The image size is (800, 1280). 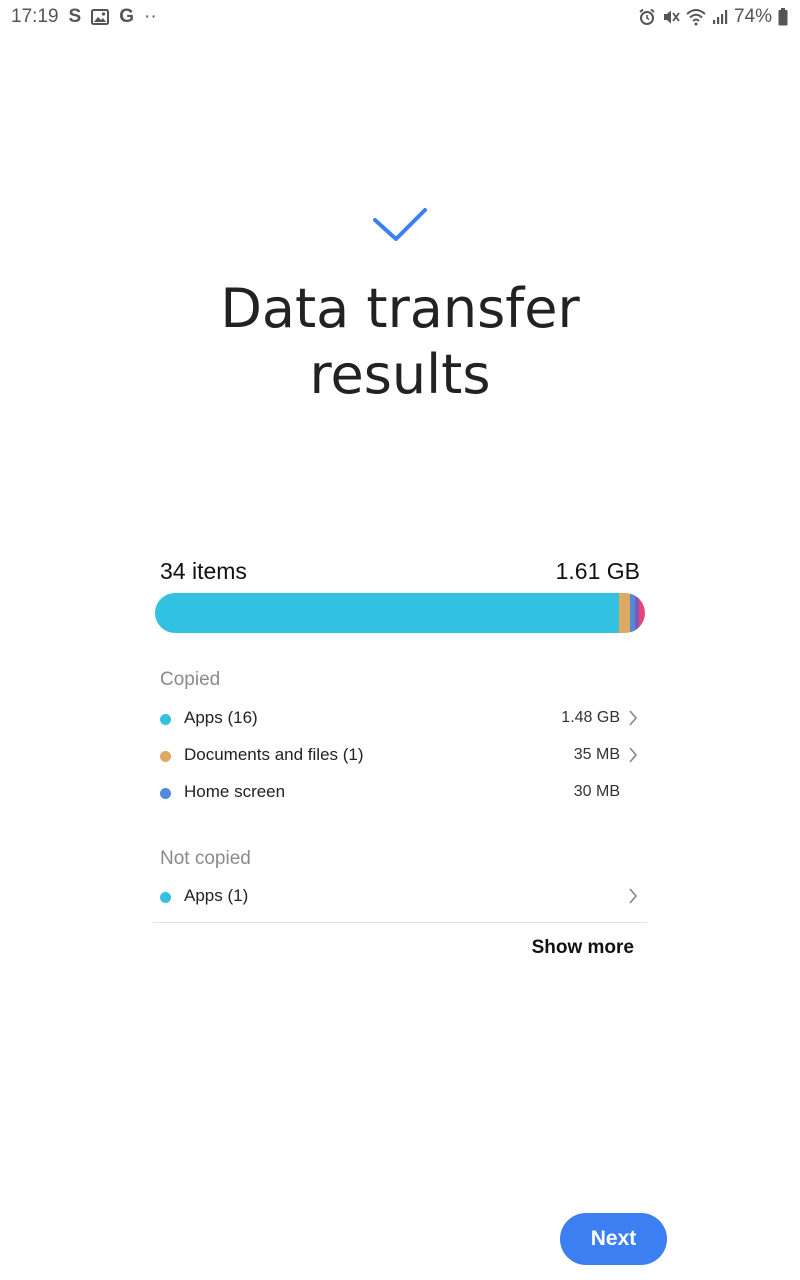 What do you see at coordinates (203, 571) in the screenshot?
I see `items-count: 34 items` at bounding box center [203, 571].